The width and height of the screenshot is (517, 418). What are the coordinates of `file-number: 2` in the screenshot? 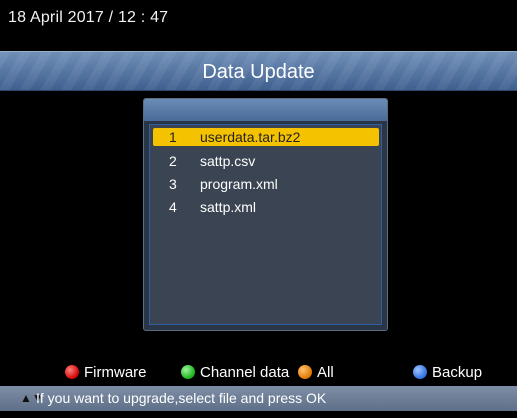 It's located at (173, 161).